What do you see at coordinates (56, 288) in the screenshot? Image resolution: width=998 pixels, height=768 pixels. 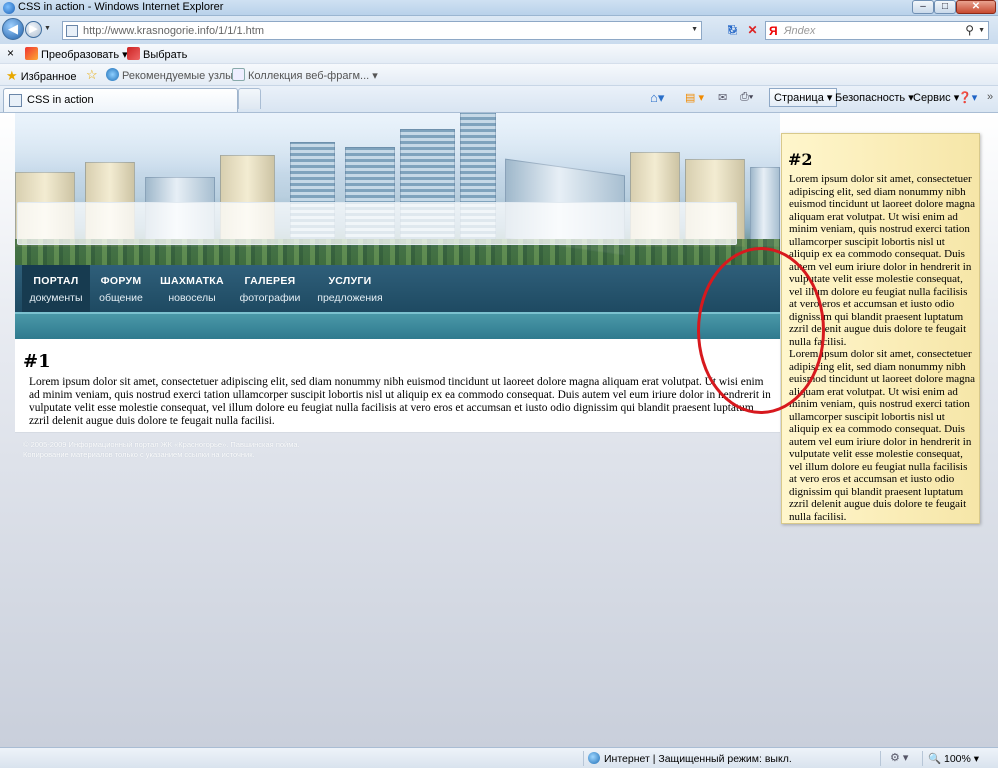 I see `nav-item-portal: ПОРТАЛ документы` at bounding box center [56, 288].